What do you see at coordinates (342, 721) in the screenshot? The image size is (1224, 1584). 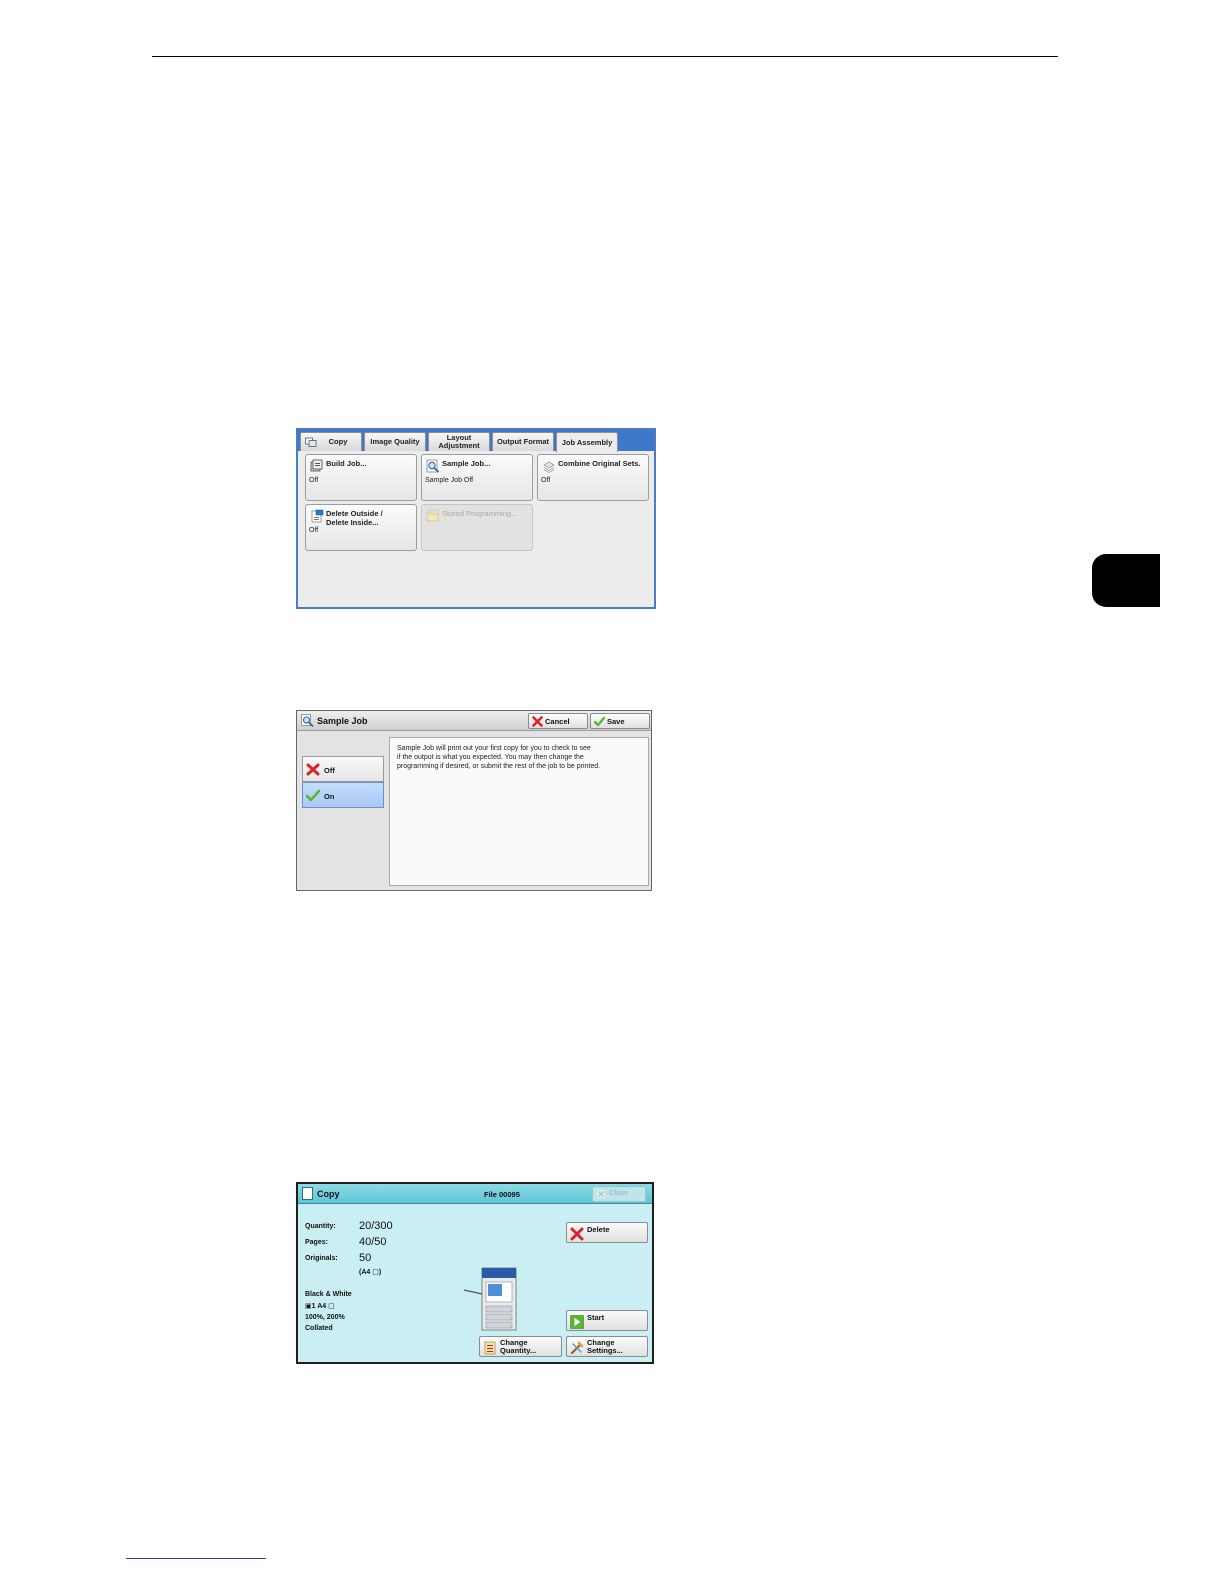 I see `dialog-title: Sample Job` at bounding box center [342, 721].